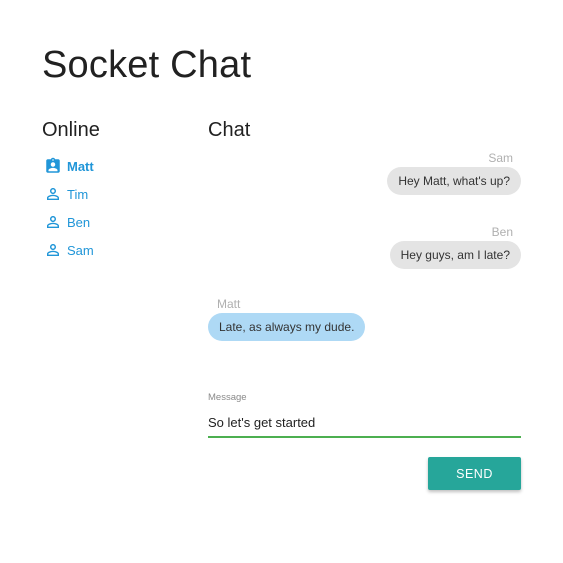 This screenshot has width=563, height=563. What do you see at coordinates (364, 423) in the screenshot?
I see `message-input` at bounding box center [364, 423].